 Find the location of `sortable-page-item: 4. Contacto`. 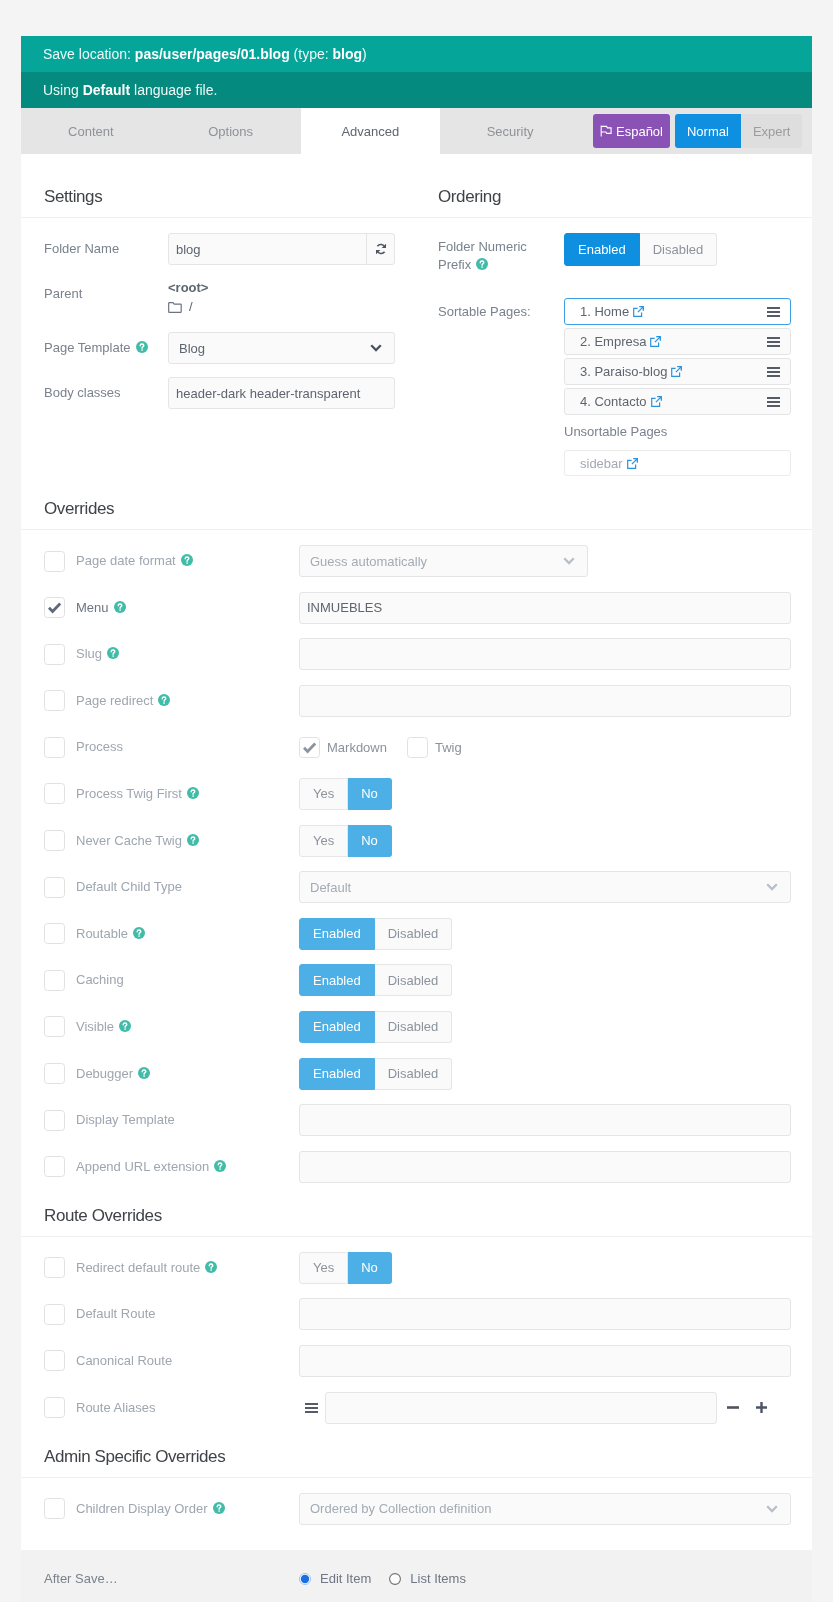

sortable-page-item: 4. Contacto is located at coordinates (677, 401).